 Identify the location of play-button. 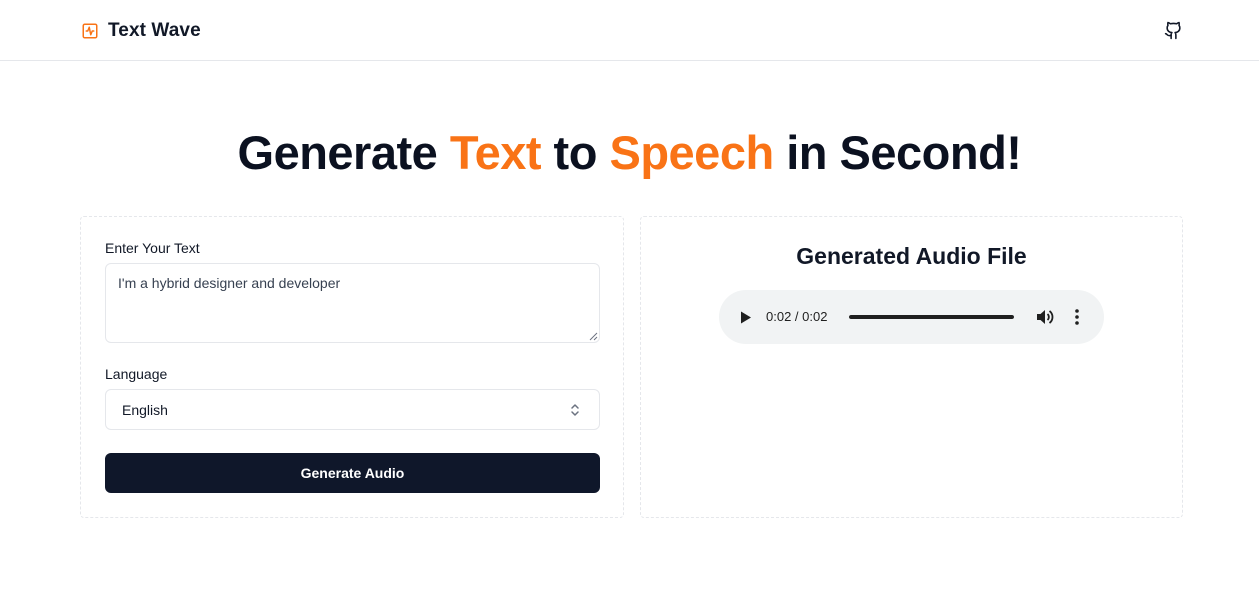
(746, 317).